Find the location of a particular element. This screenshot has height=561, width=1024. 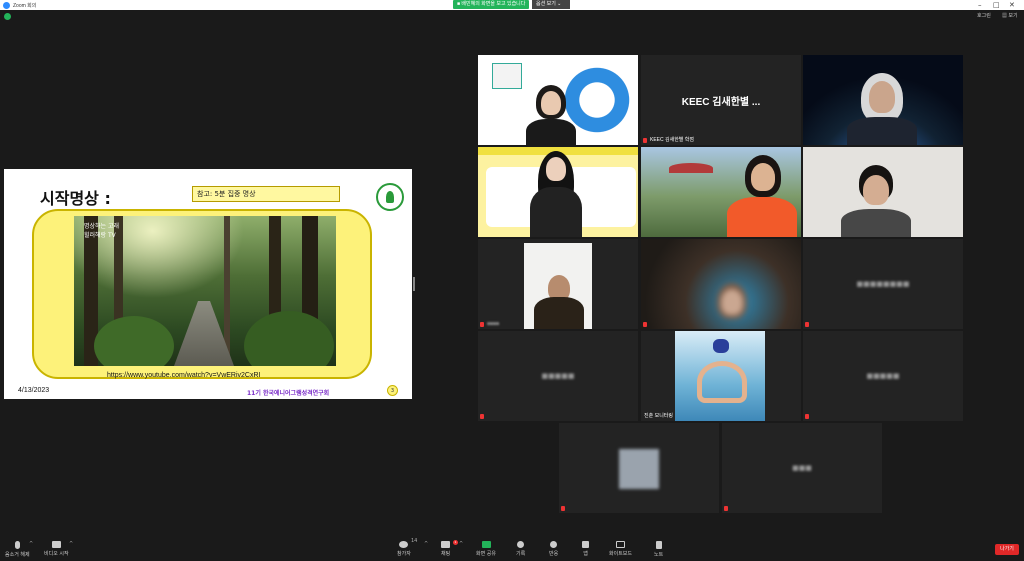

participant-avatar-blurred is located at coordinates (639, 469).